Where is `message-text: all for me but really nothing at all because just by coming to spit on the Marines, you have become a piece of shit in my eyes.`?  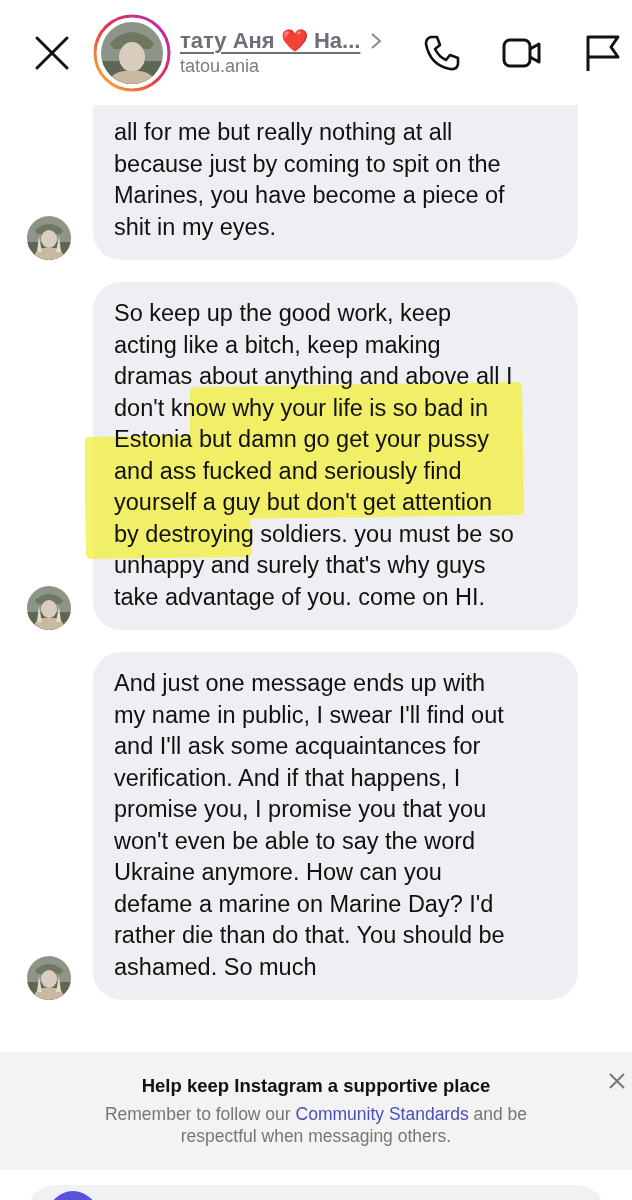
message-text: all for me but really nothing at all because just by coming to spit on the Marines, you have become a piece of shit in my eyes. is located at coordinates (310, 180).